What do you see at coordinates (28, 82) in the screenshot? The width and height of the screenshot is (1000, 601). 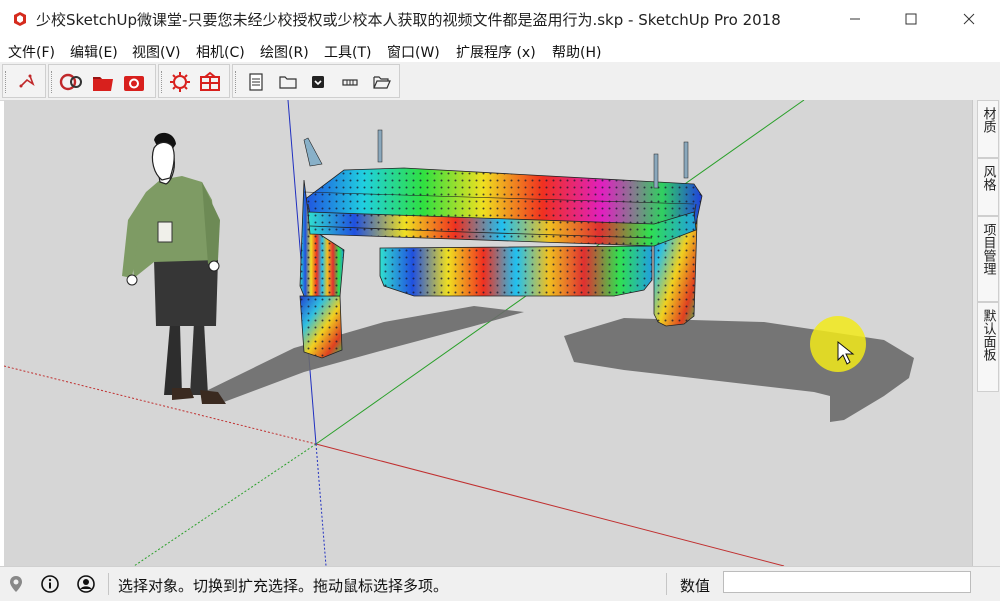 I see `select-arrow-icon` at bounding box center [28, 82].